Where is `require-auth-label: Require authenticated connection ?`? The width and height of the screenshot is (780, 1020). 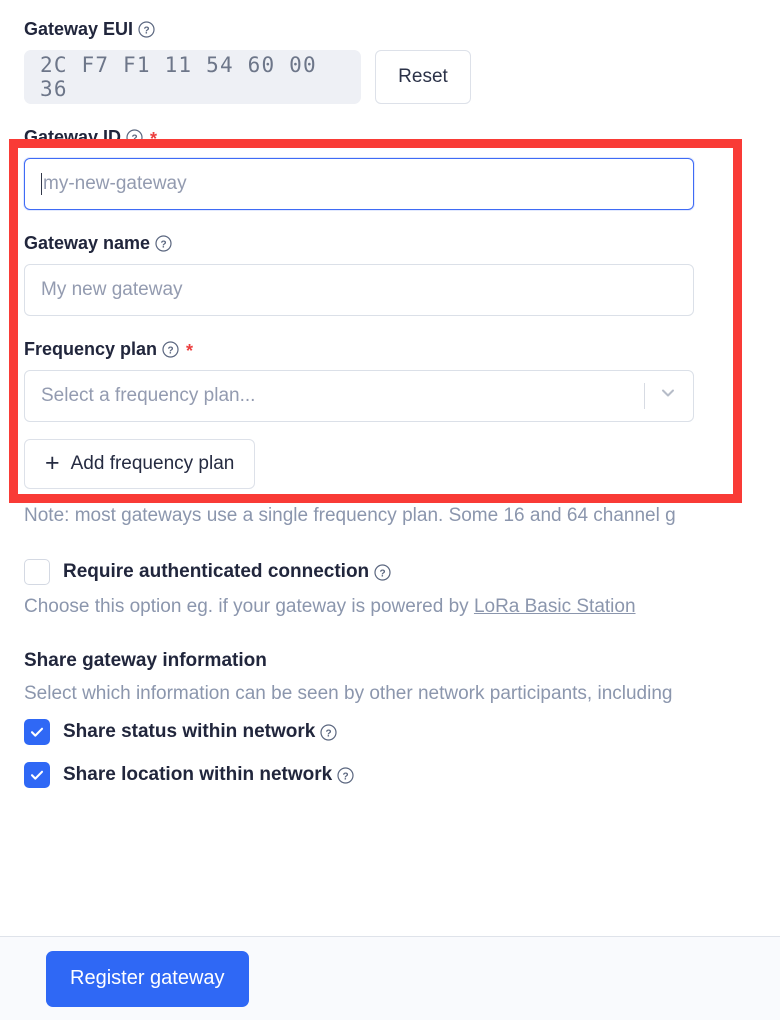 require-auth-label: Require authenticated connection ? is located at coordinates (227, 572).